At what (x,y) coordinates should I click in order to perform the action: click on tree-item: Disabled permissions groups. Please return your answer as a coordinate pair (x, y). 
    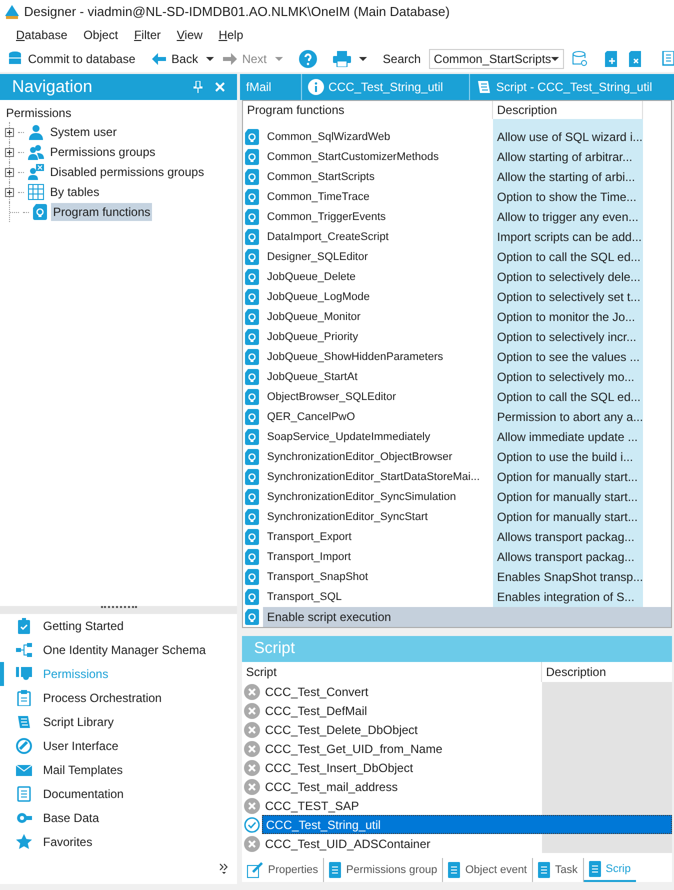
    Looking at the image, I should click on (127, 172).